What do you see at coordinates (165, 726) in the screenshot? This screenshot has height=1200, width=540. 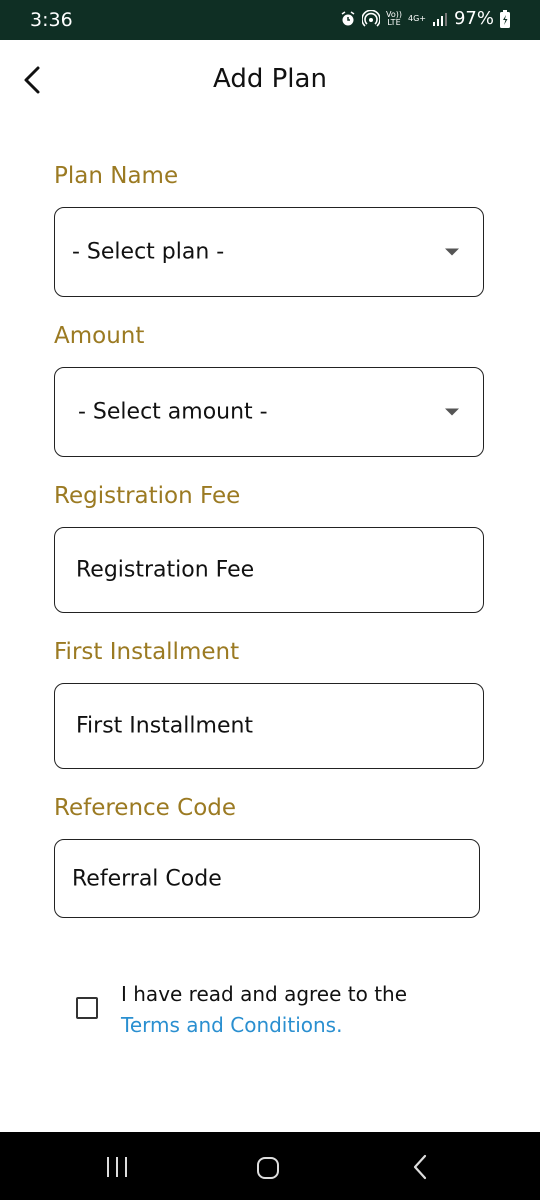 I see `first-installment-placeholder: First Installment` at bounding box center [165, 726].